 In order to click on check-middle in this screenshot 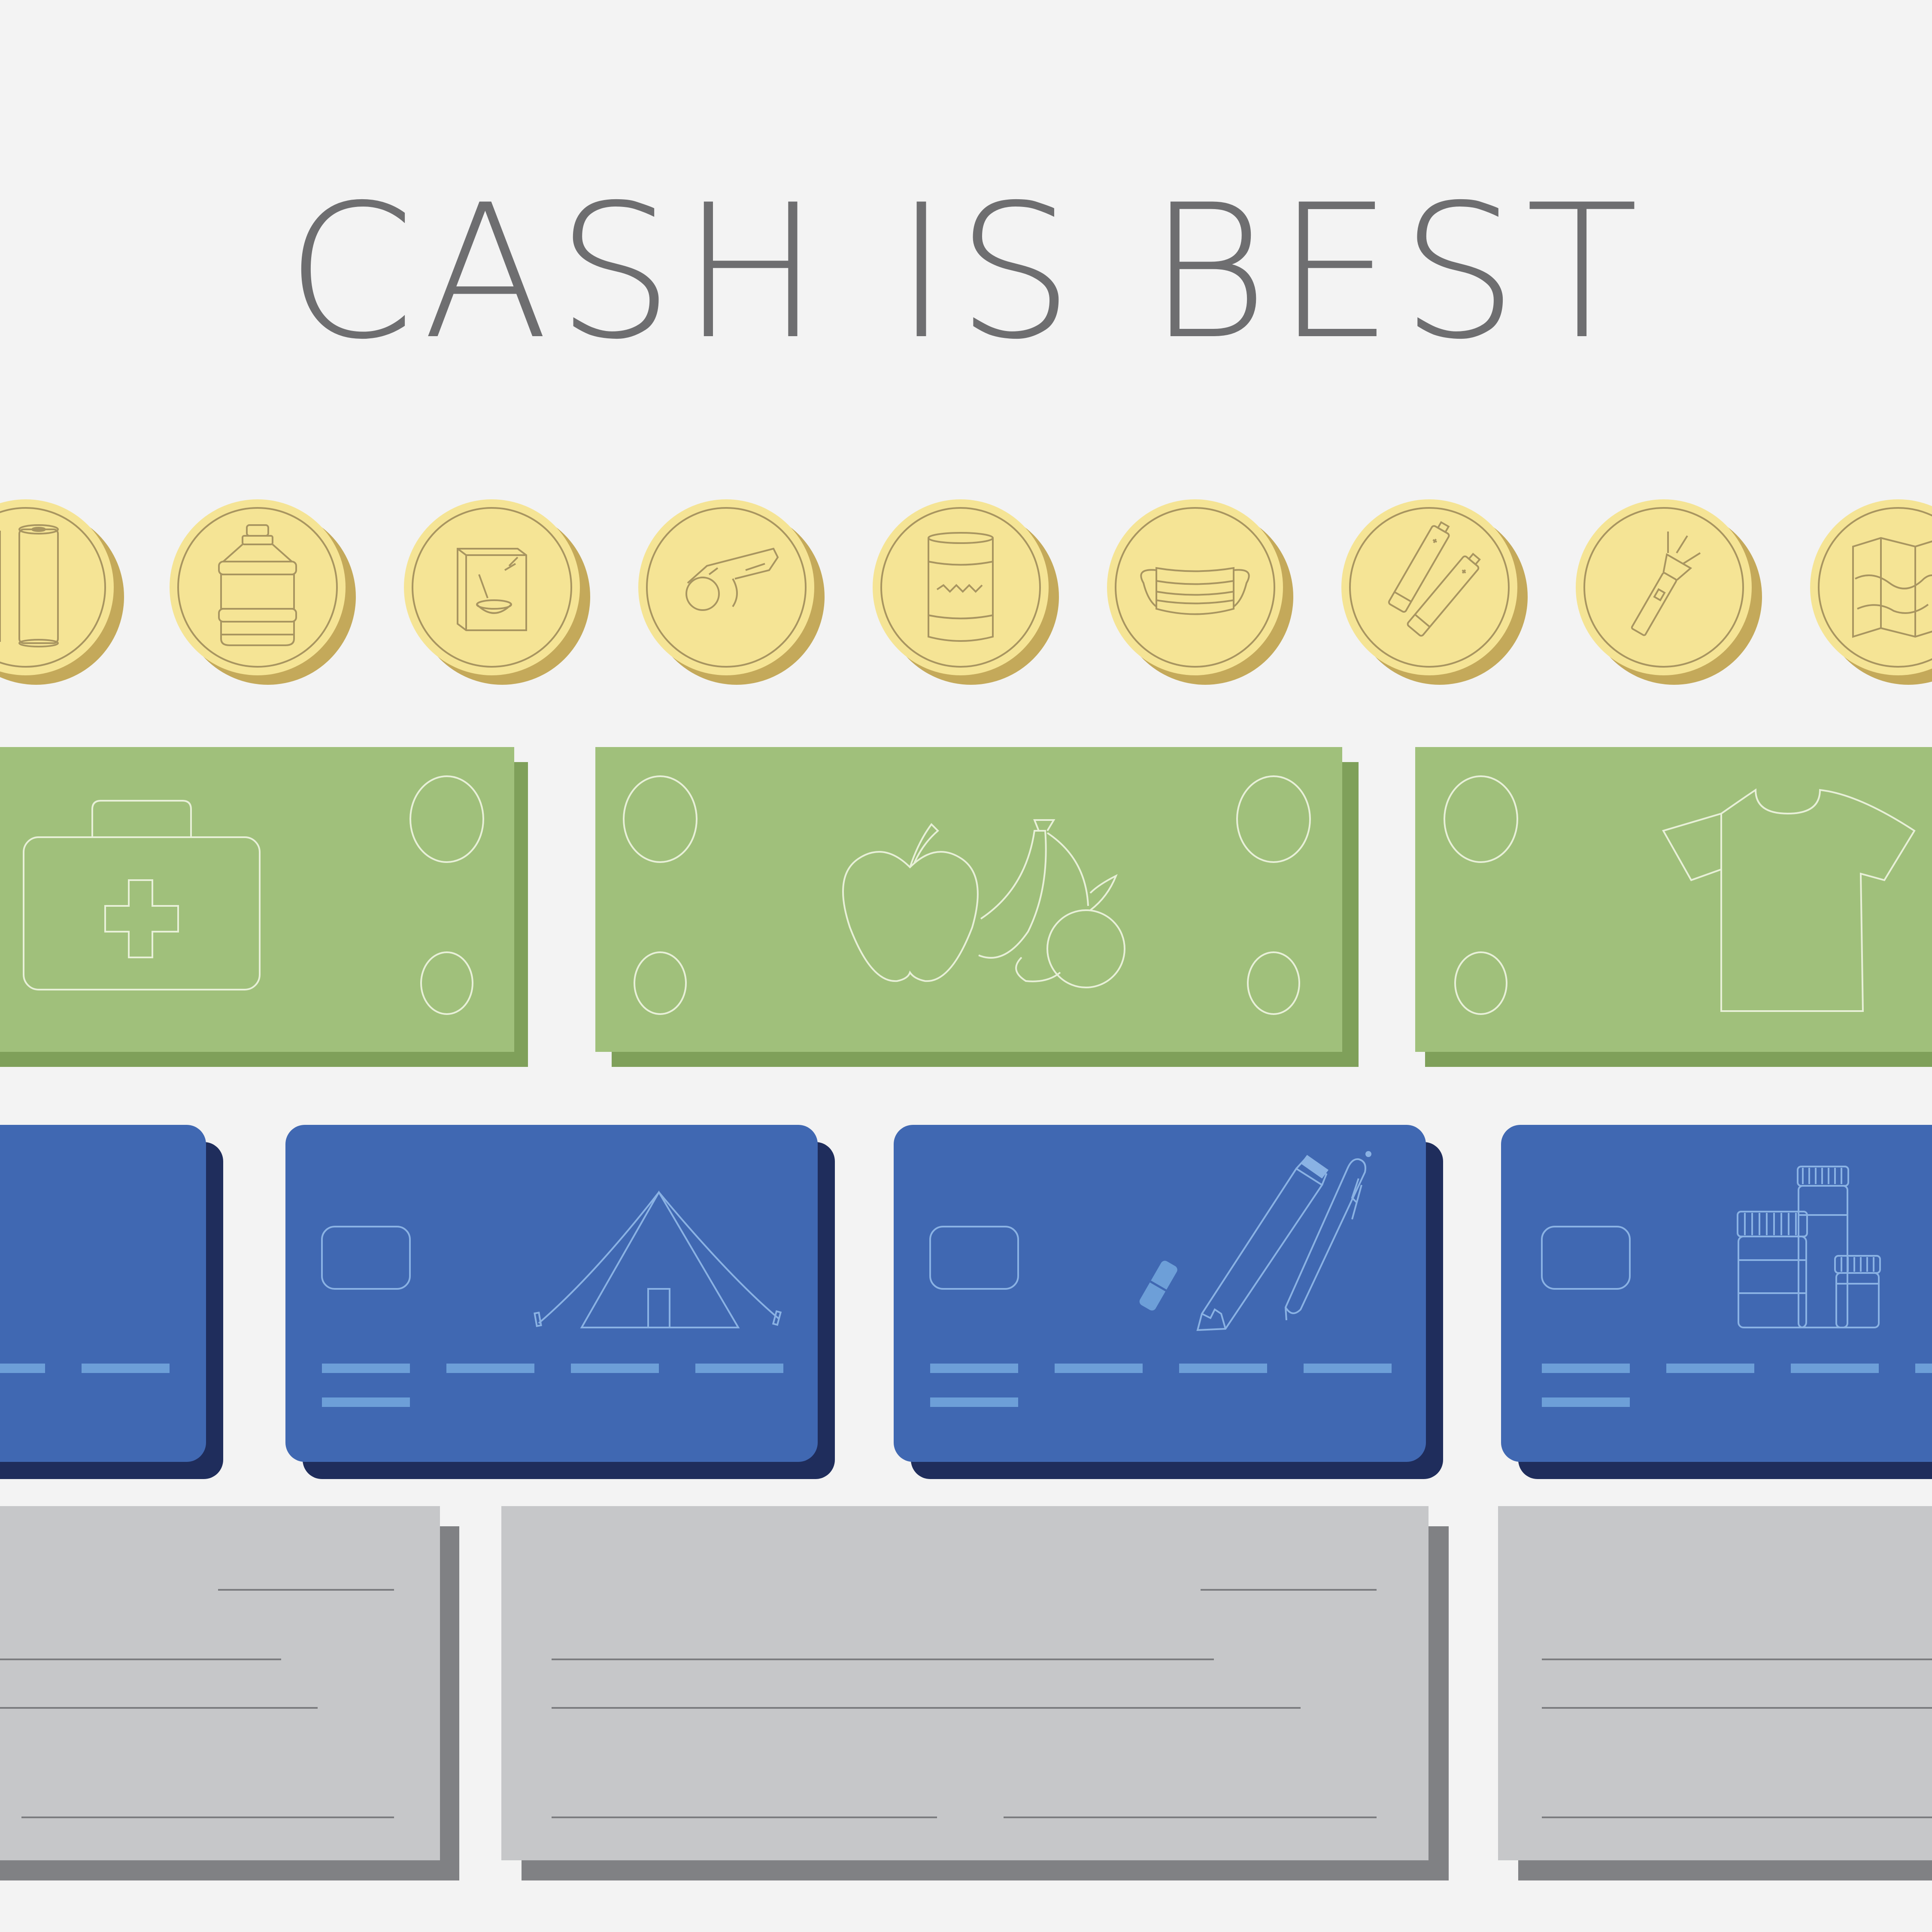, I will do `click(975, 1693)`.